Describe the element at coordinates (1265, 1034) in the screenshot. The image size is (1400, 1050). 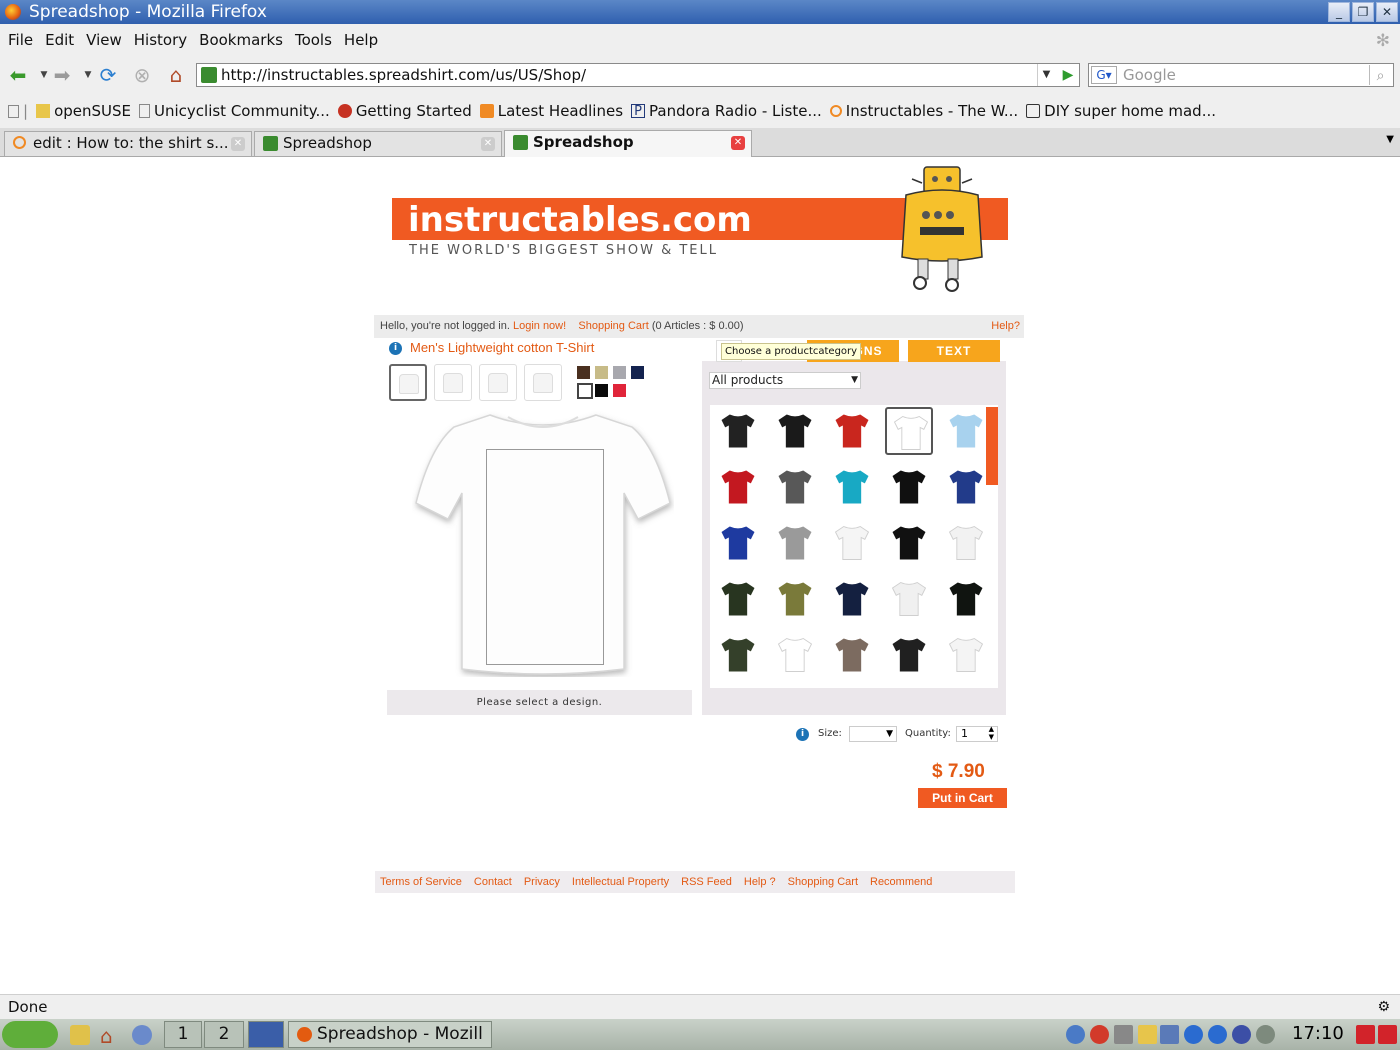
I see `kde-wallet-icon` at that location.